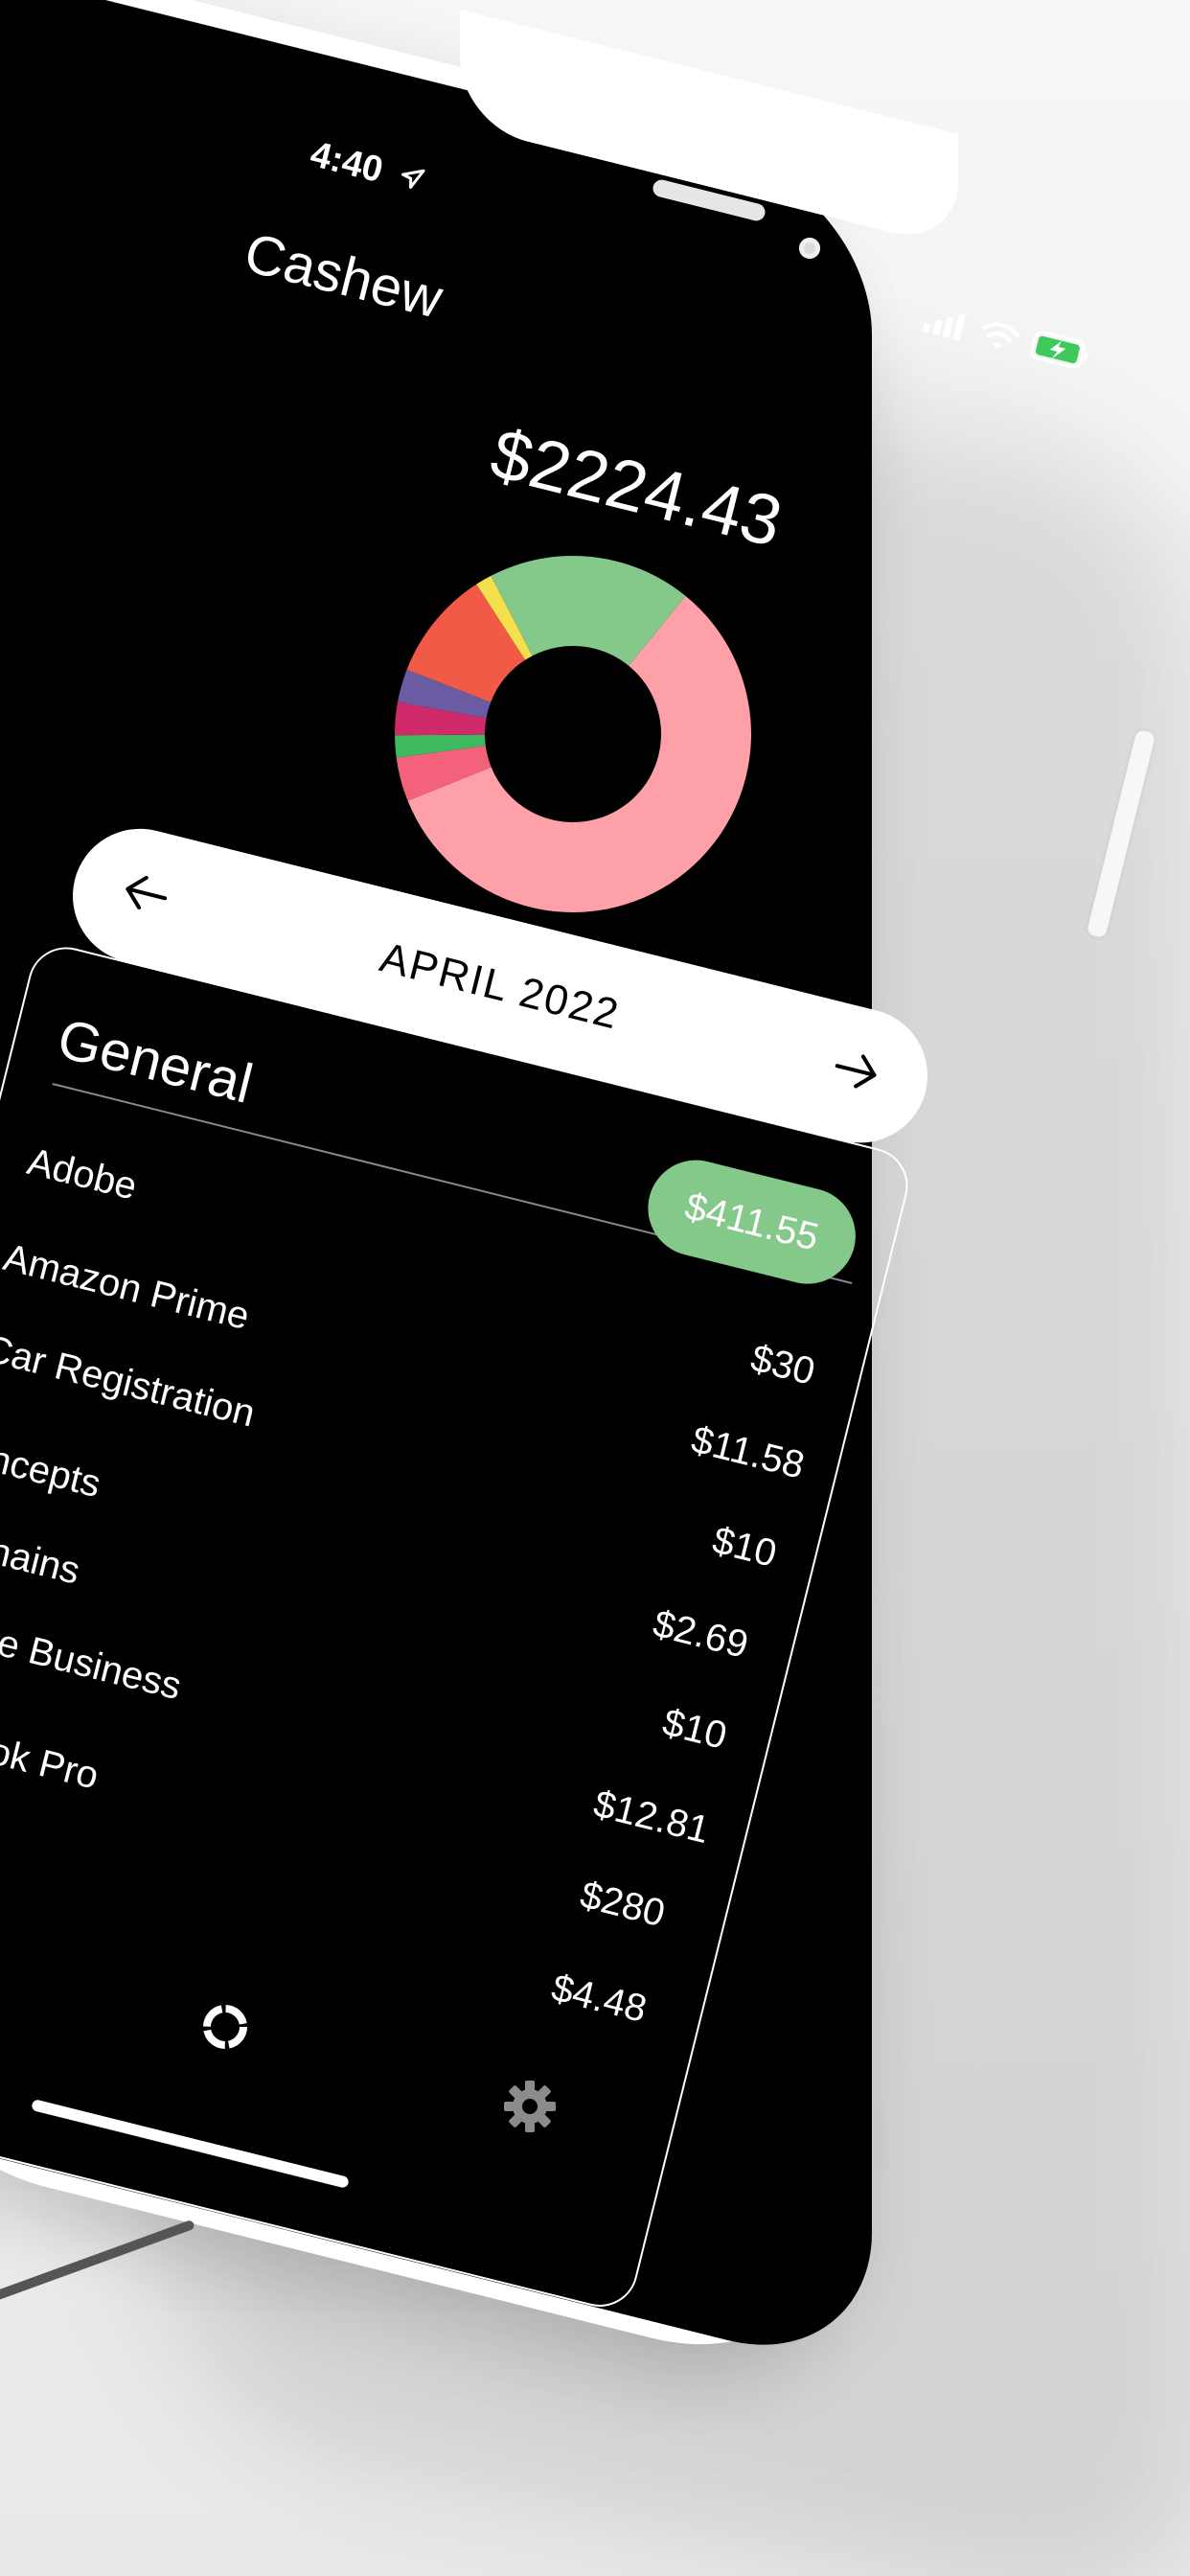 This screenshot has height=2576, width=1190. What do you see at coordinates (225, 2032) in the screenshot?
I see `donut-chart-icon` at bounding box center [225, 2032].